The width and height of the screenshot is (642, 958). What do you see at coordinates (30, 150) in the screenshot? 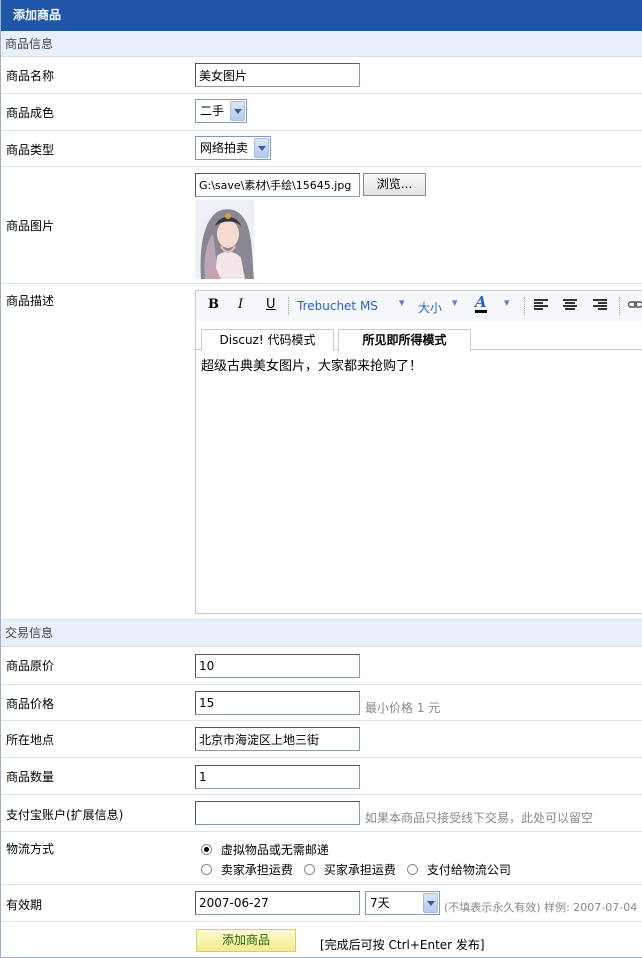
I see `goods-type-label: 商品类型` at bounding box center [30, 150].